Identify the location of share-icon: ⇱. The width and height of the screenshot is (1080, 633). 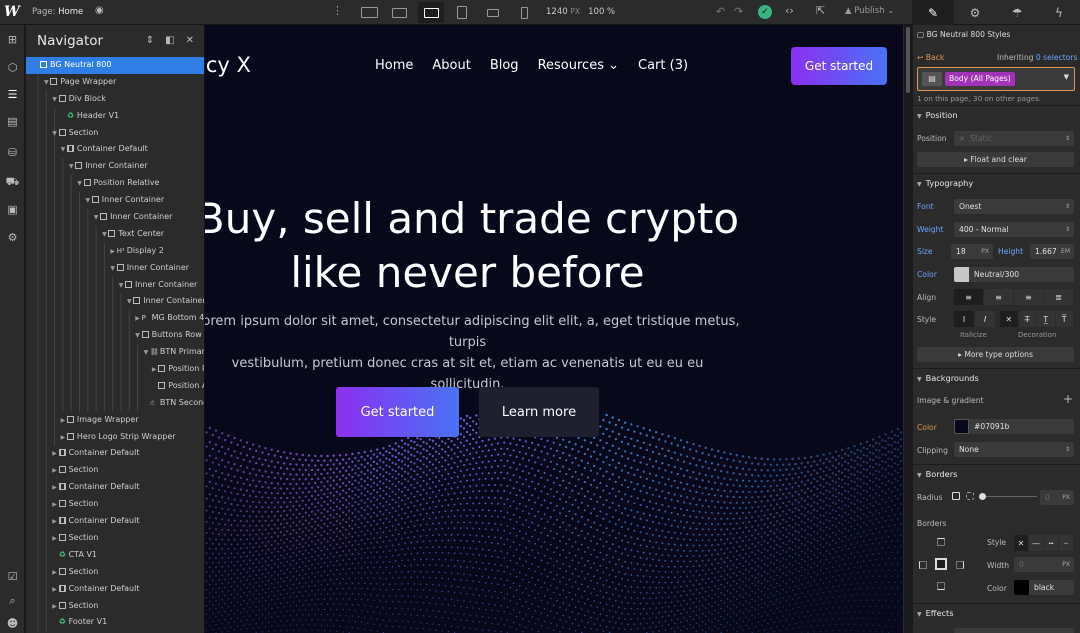
(820, 10).